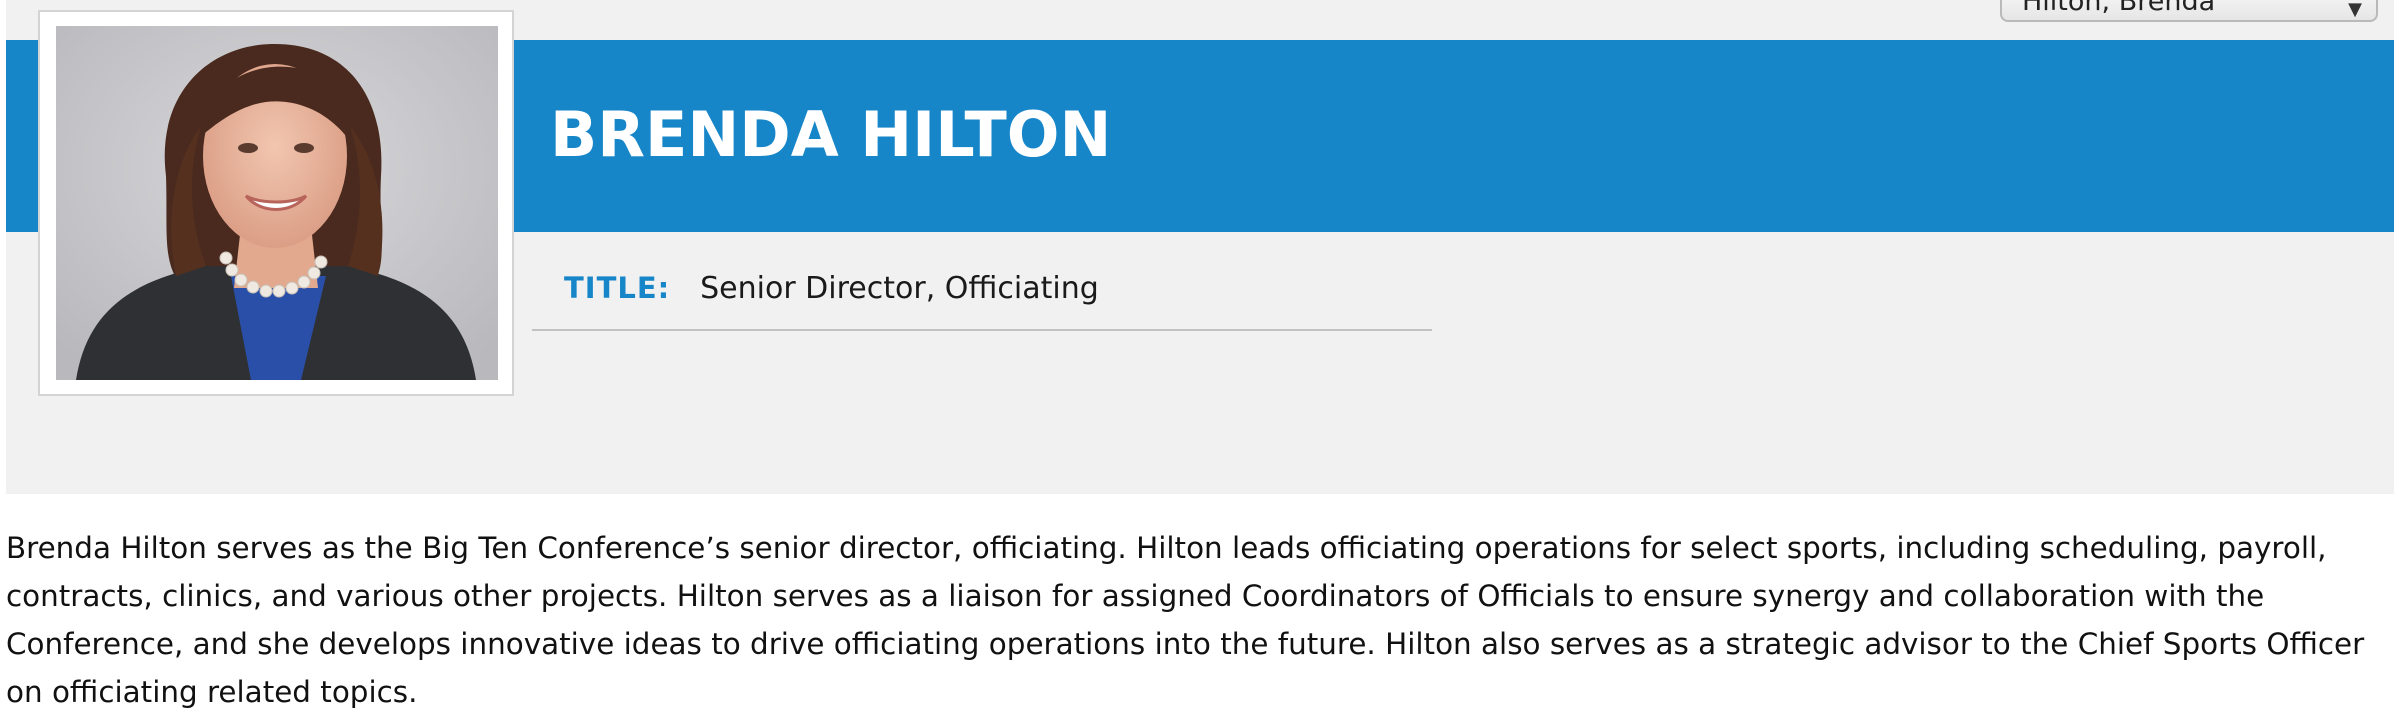  I want to click on page-title: BRENDA HILTON, so click(831, 134).